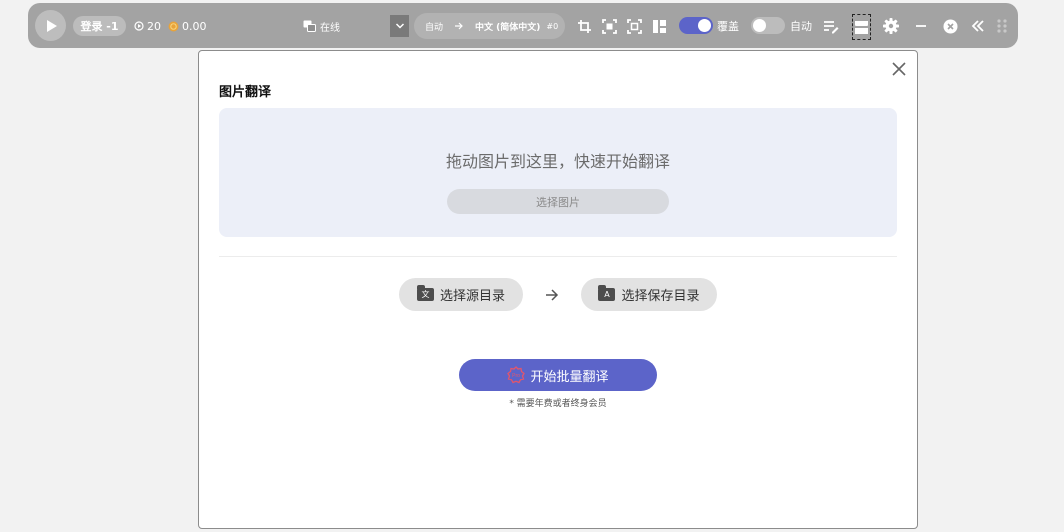  Describe the element at coordinates (728, 26) in the screenshot. I see `overlay-label: 覆盖` at that location.